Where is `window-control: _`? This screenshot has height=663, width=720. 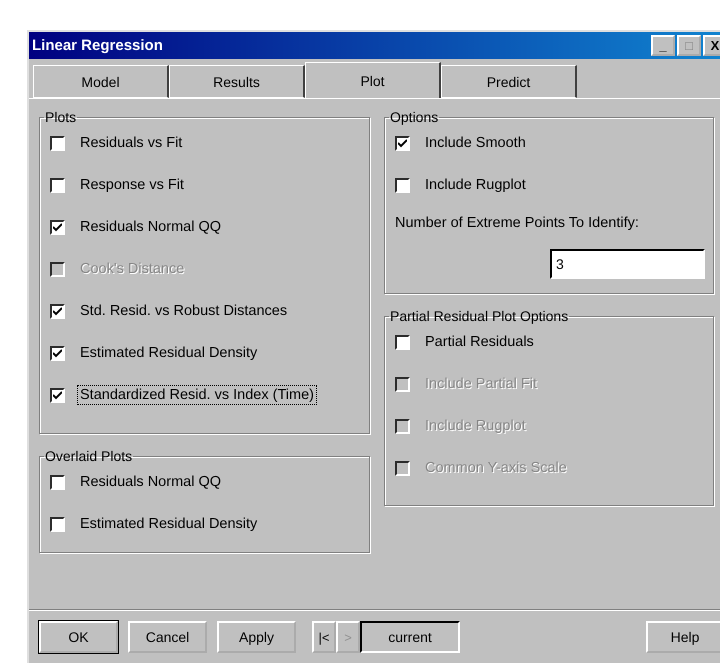
window-control: _ is located at coordinates (663, 45).